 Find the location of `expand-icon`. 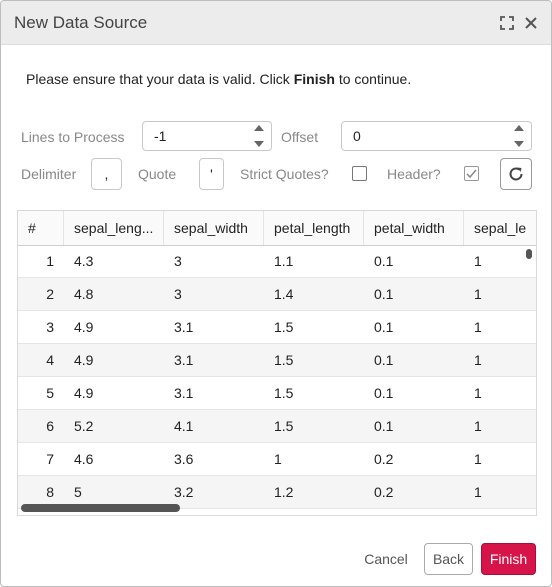

expand-icon is located at coordinates (507, 23).